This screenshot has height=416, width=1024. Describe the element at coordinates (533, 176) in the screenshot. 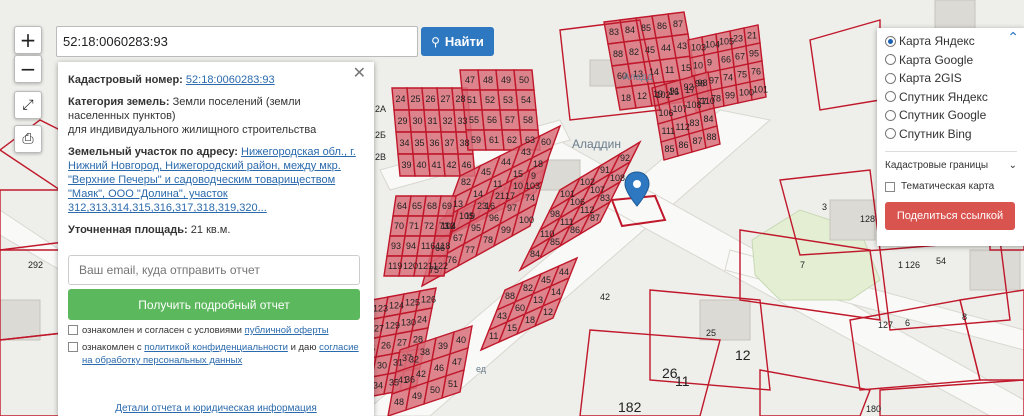

I see `parcel-number: 9` at that location.